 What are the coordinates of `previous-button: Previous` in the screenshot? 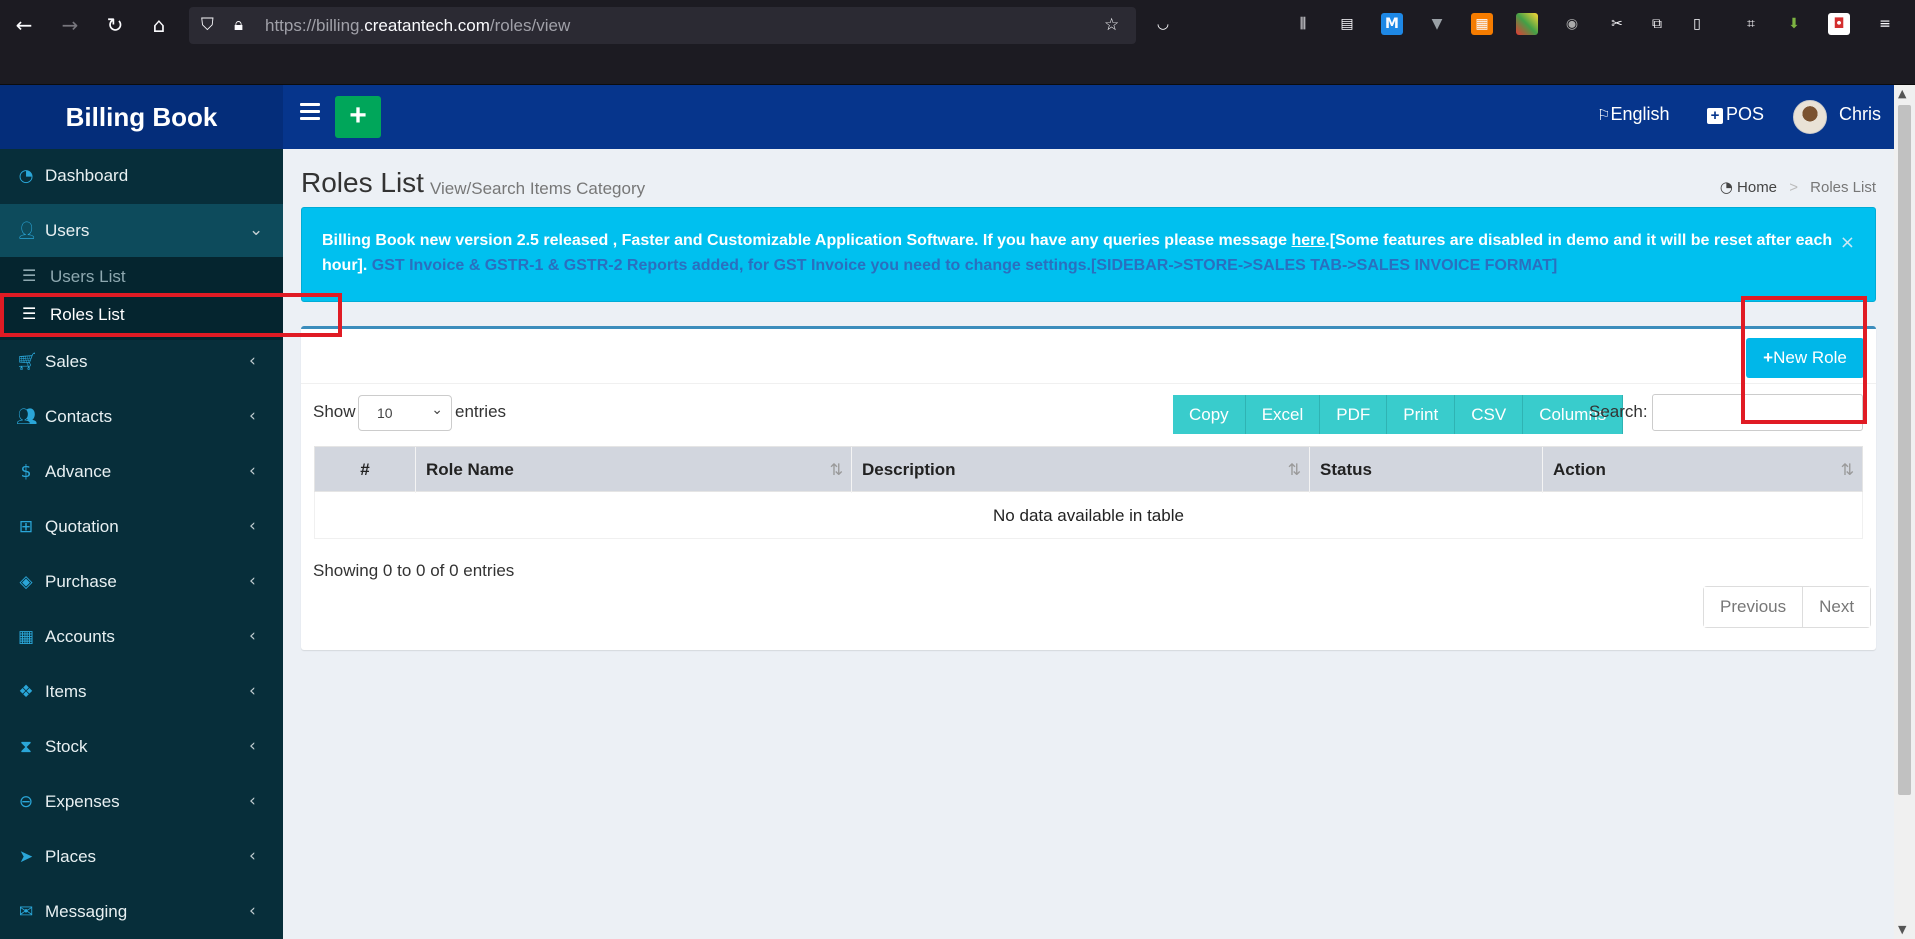 It's located at (1753, 607).